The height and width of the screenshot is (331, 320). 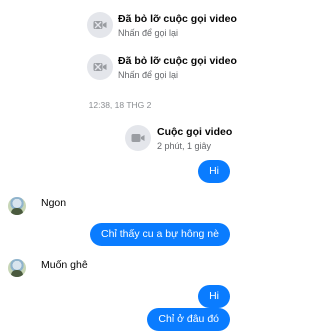 I want to click on video-call-title: Cuộc gọi video, so click(x=194, y=132).